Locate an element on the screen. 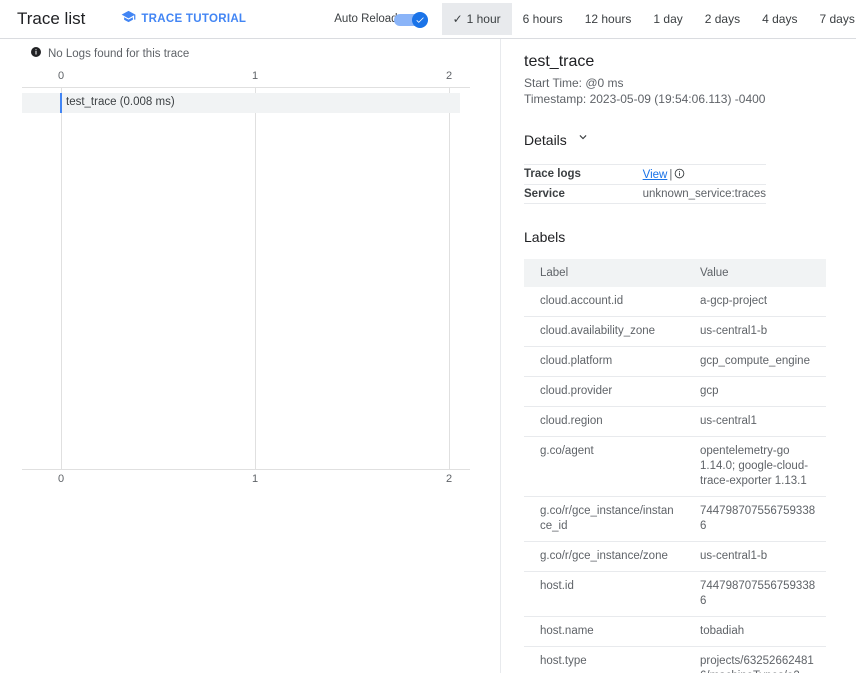  no-logs-notice: No Logs found for this trace is located at coordinates (265, 54).